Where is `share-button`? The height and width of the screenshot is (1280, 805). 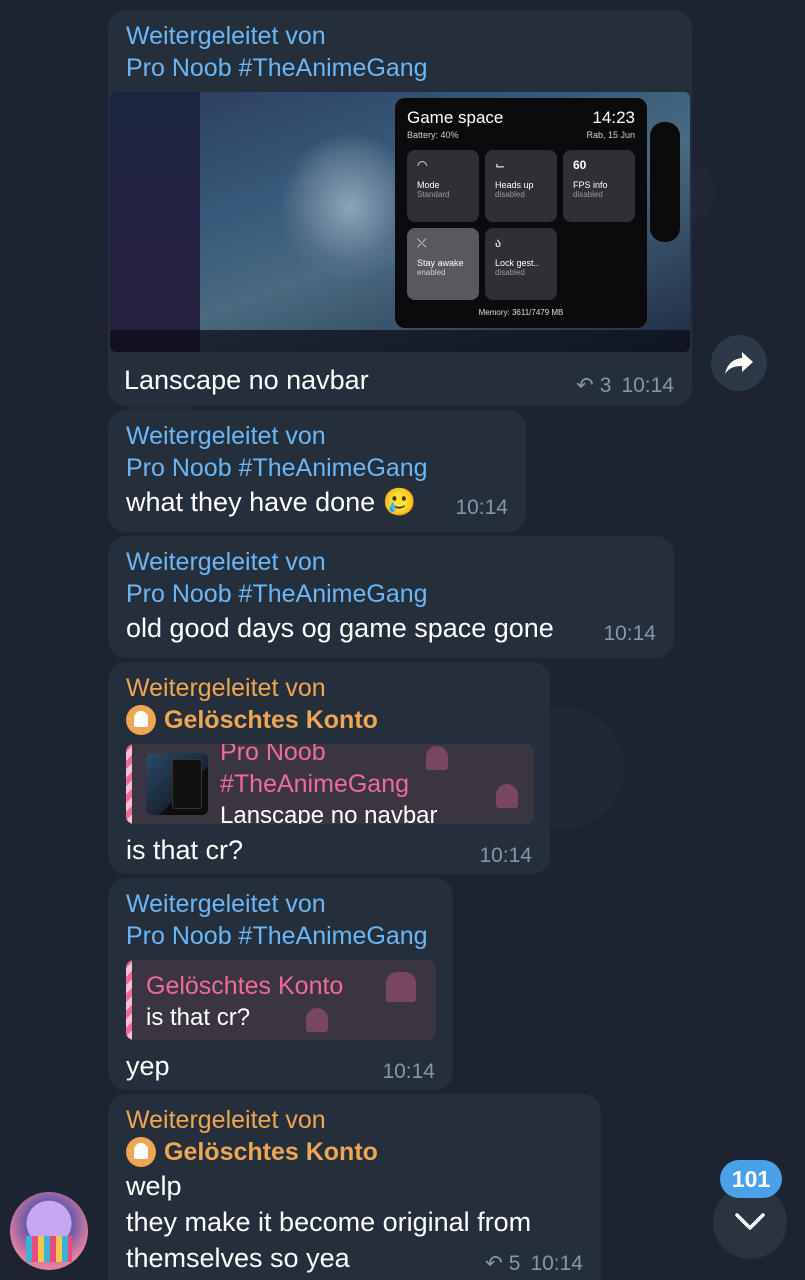 share-button is located at coordinates (739, 363).